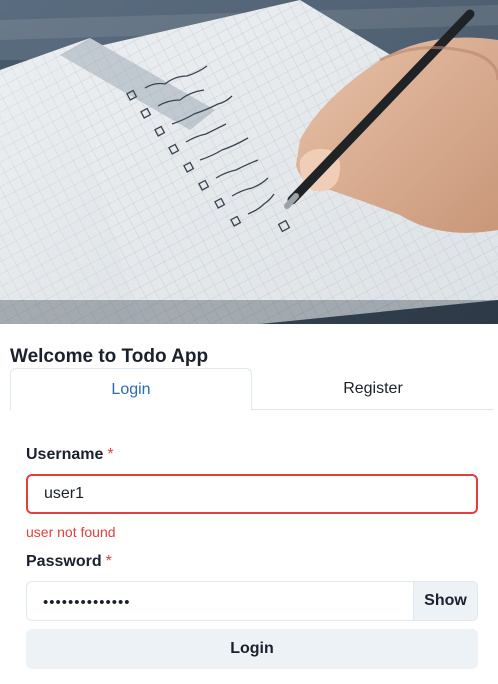 The height and width of the screenshot is (684, 498). I want to click on password-value: ••••••••••••••, so click(87, 602).